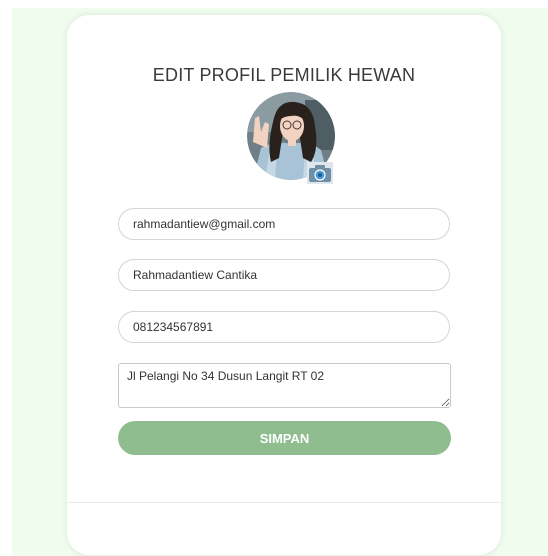 The image size is (548, 556). What do you see at coordinates (320, 173) in the screenshot?
I see `camera-icon` at bounding box center [320, 173].